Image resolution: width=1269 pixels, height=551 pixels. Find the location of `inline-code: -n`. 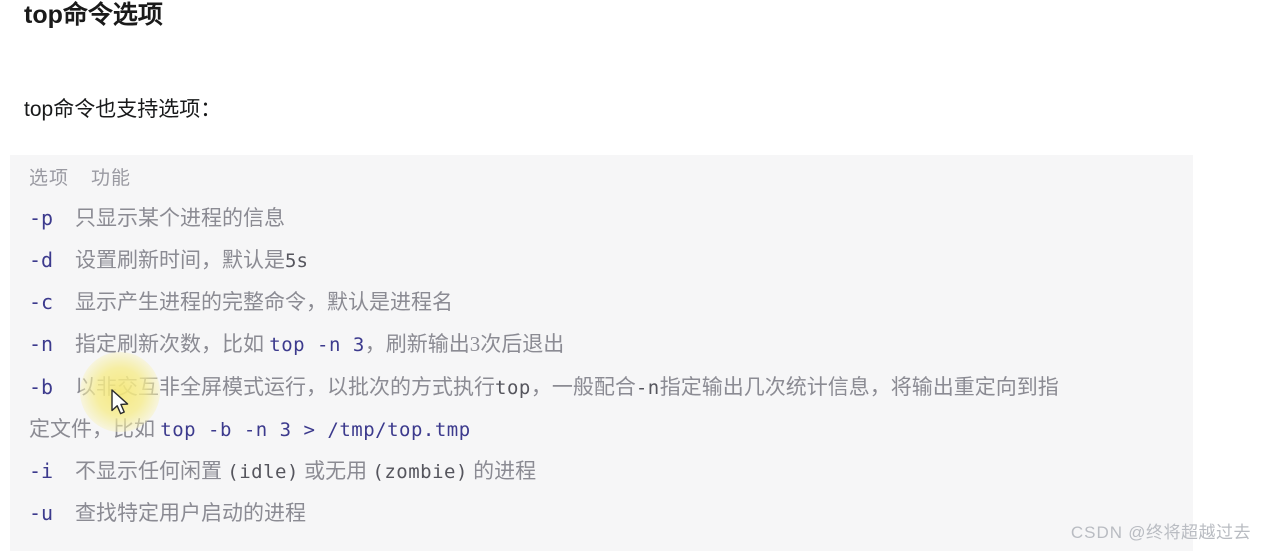

inline-code: -n is located at coordinates (647, 388).